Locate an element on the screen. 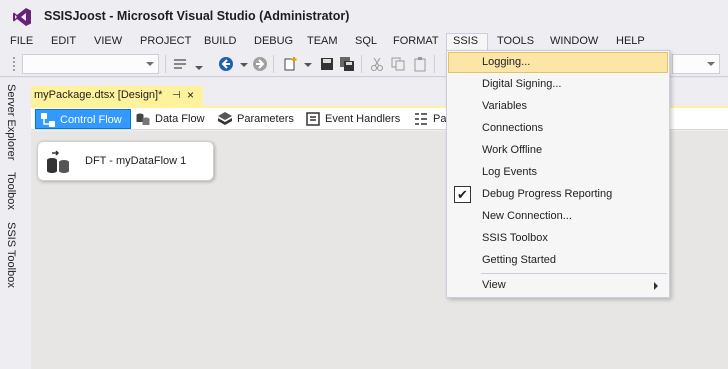 The height and width of the screenshot is (369, 728). menu-item-label: Debug Progress Reporting is located at coordinates (547, 194).